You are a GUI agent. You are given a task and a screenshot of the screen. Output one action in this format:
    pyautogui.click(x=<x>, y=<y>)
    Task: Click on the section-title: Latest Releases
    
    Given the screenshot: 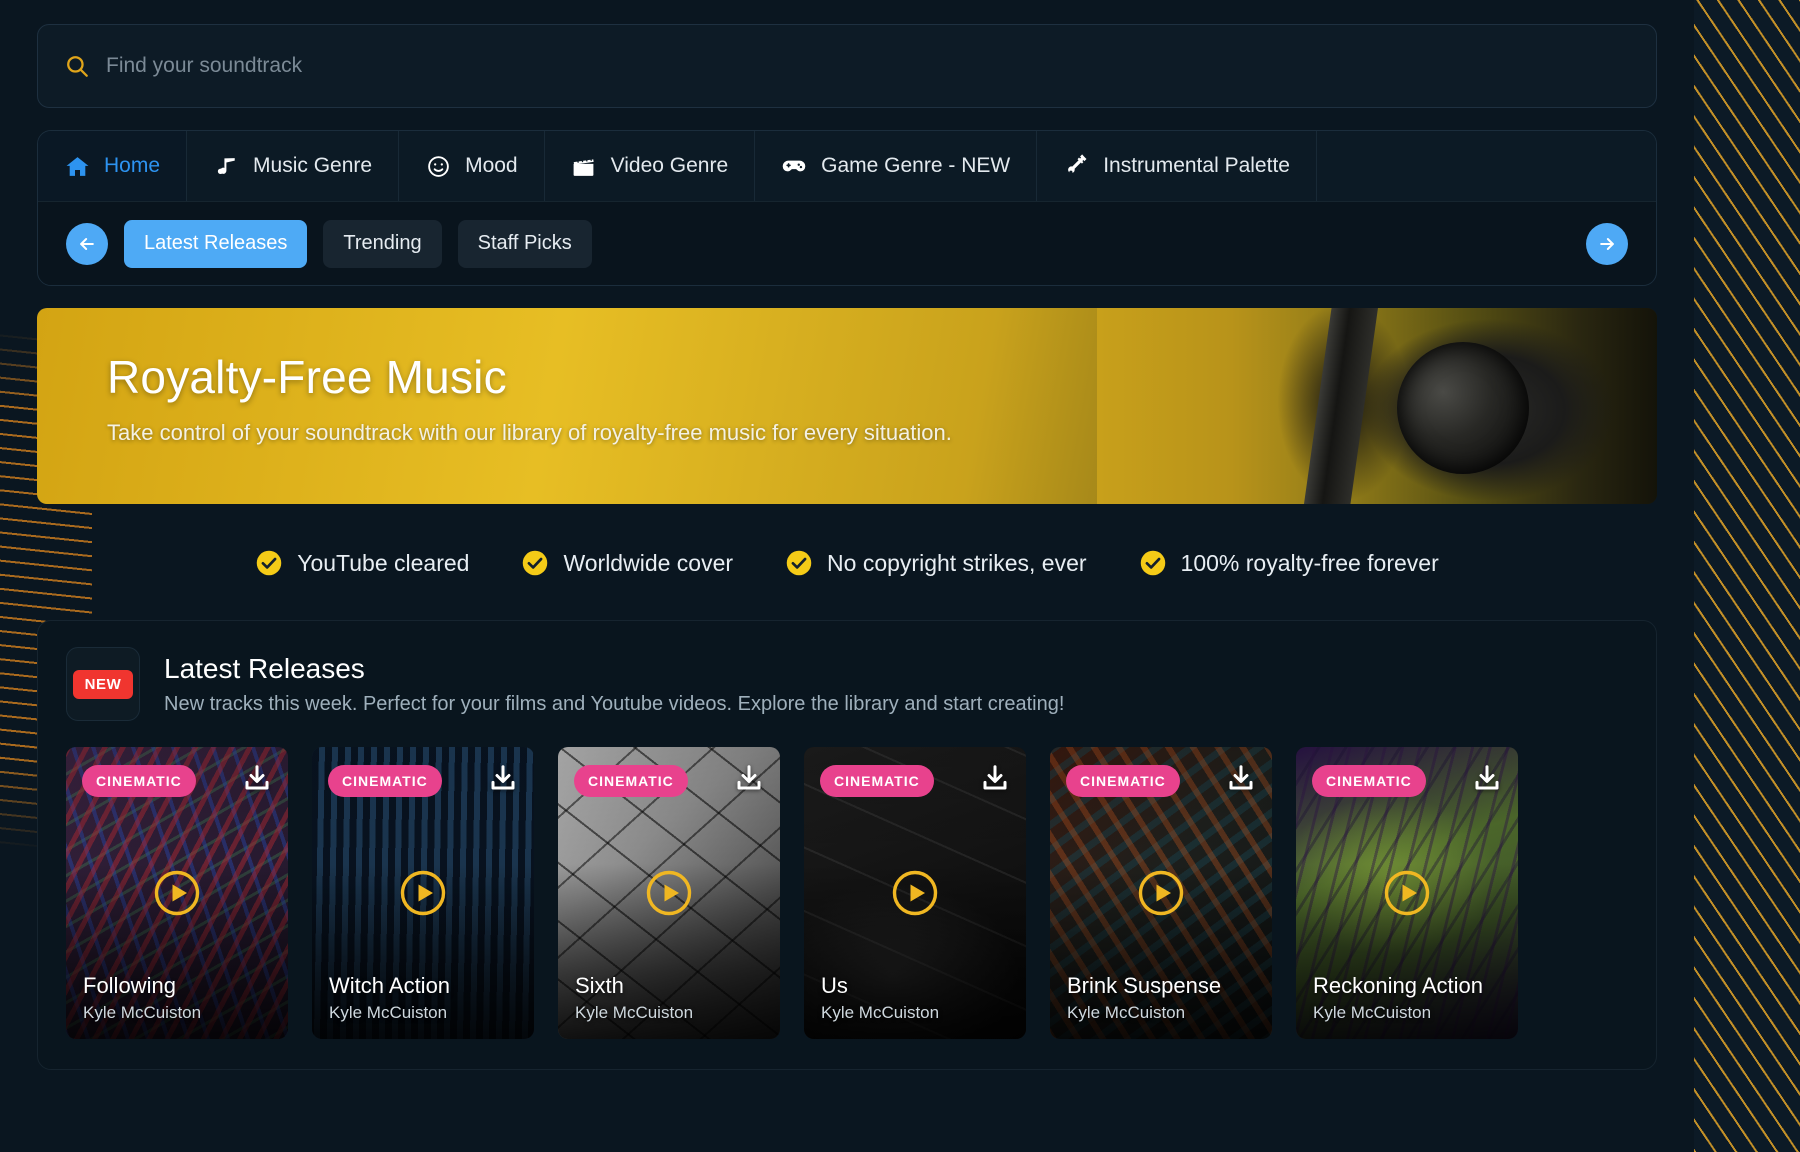 What is the action you would take?
    pyautogui.click(x=264, y=668)
    